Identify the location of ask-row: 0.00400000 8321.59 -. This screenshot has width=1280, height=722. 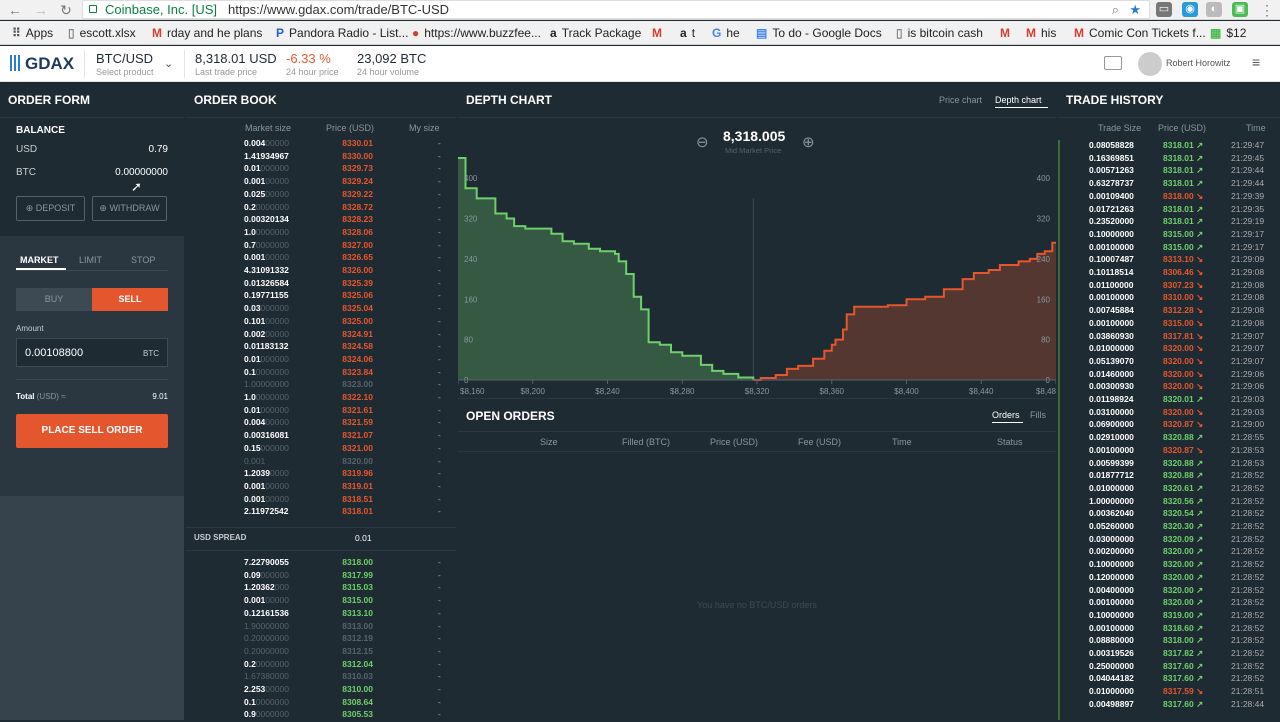
(321, 423).